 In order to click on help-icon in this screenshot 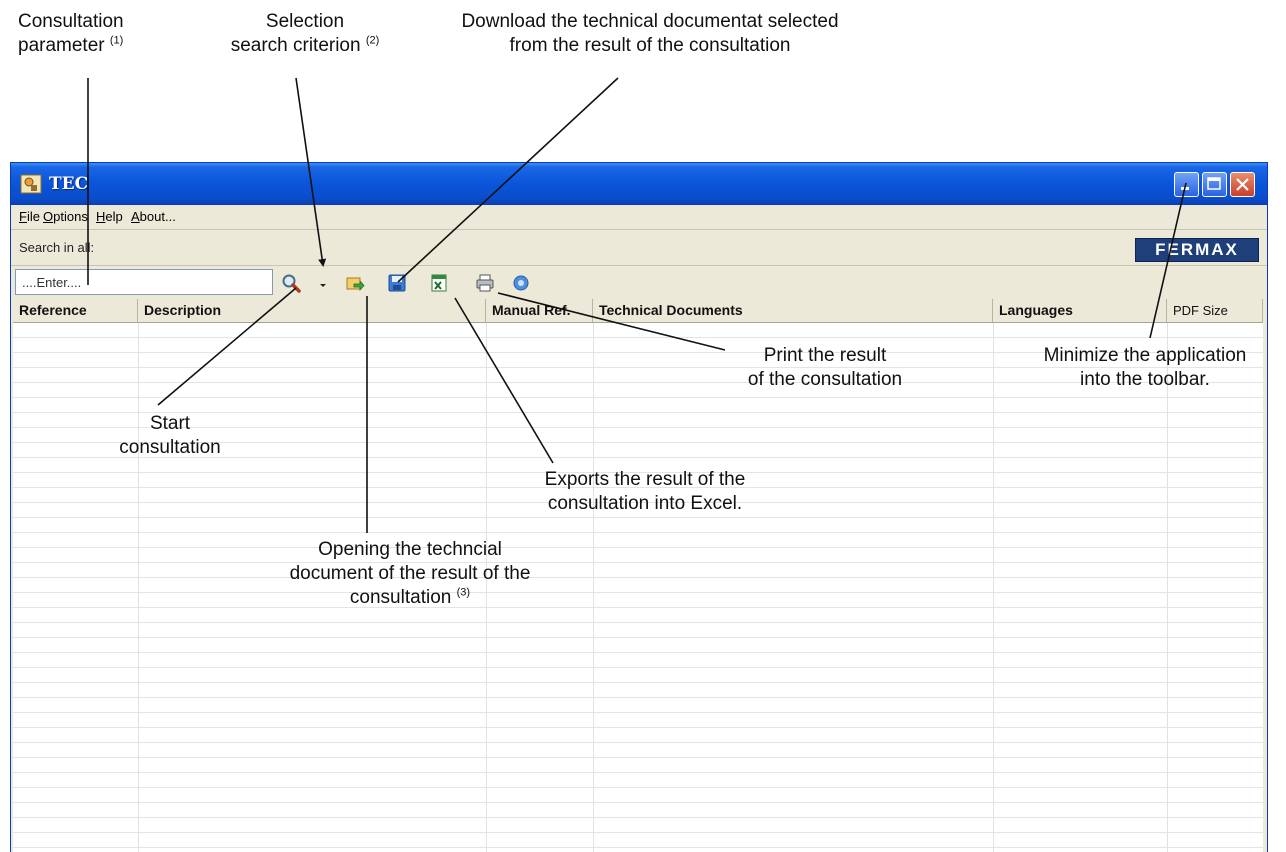, I will do `click(521, 283)`.